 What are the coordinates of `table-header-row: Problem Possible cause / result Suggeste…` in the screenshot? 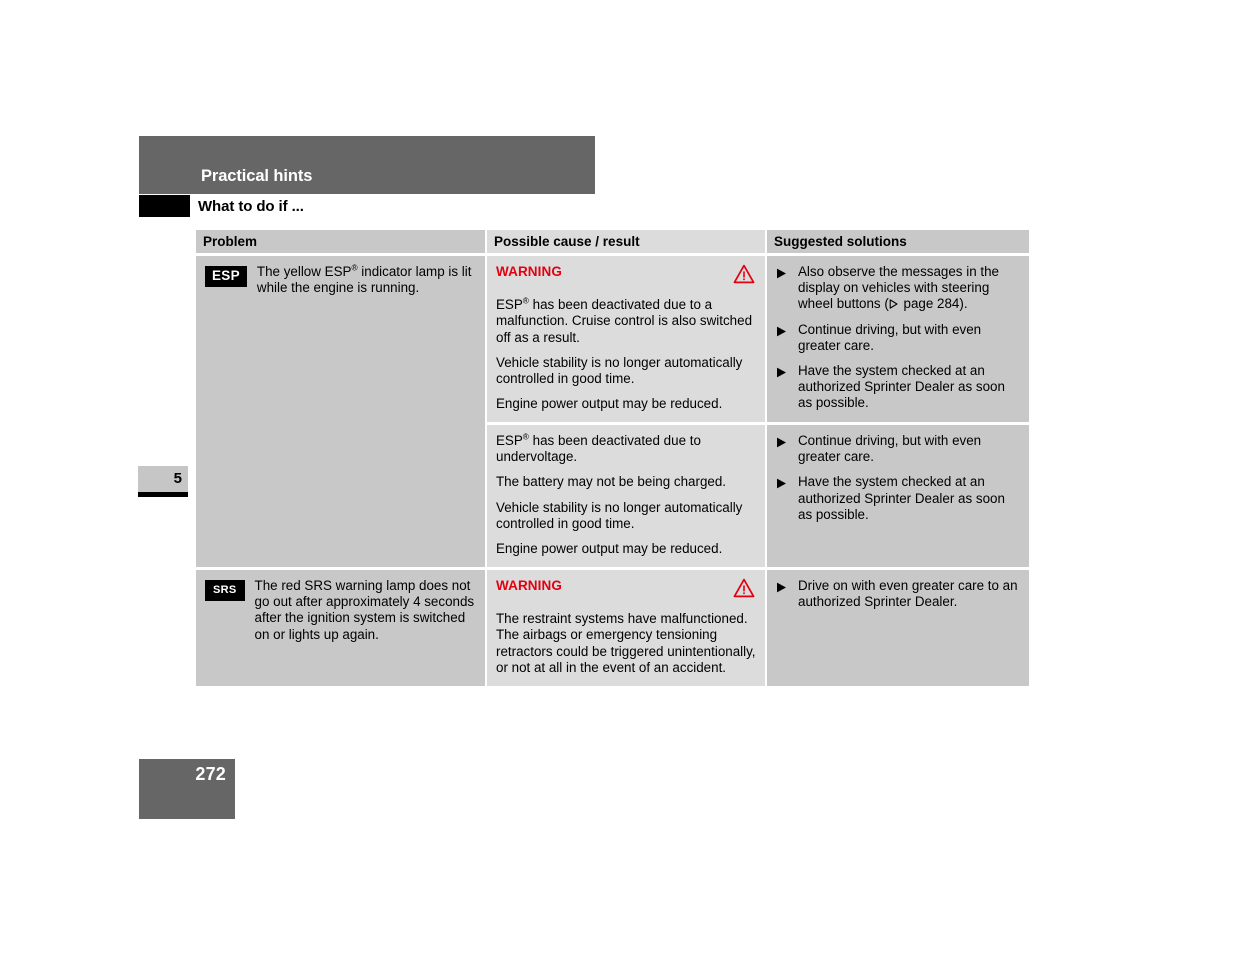 It's located at (612, 241).